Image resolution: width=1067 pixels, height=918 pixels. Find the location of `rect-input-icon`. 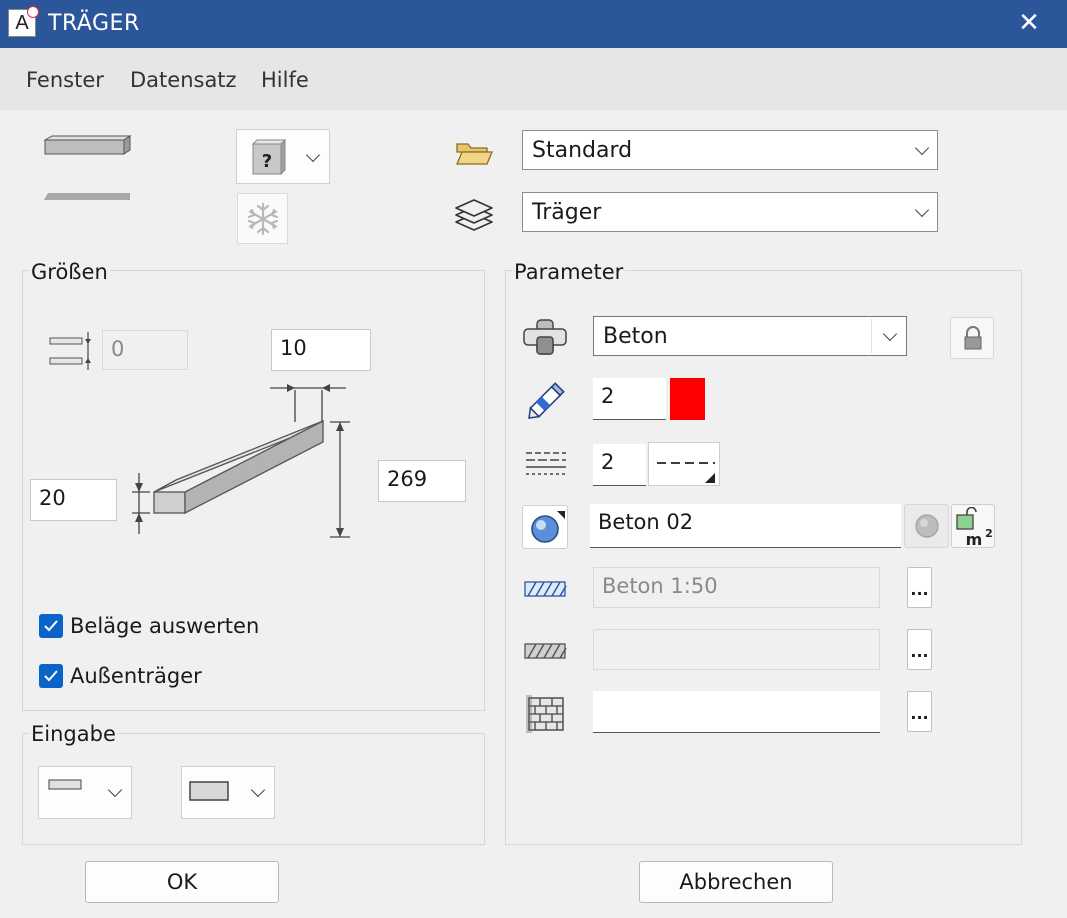

rect-input-icon is located at coordinates (209, 791).